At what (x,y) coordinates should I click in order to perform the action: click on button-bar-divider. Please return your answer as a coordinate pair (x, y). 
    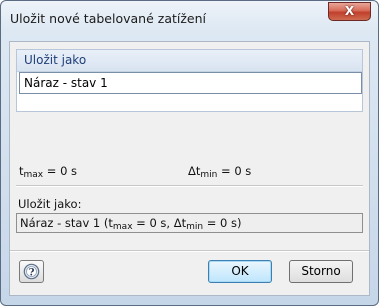
    Looking at the image, I should click on (189, 251).